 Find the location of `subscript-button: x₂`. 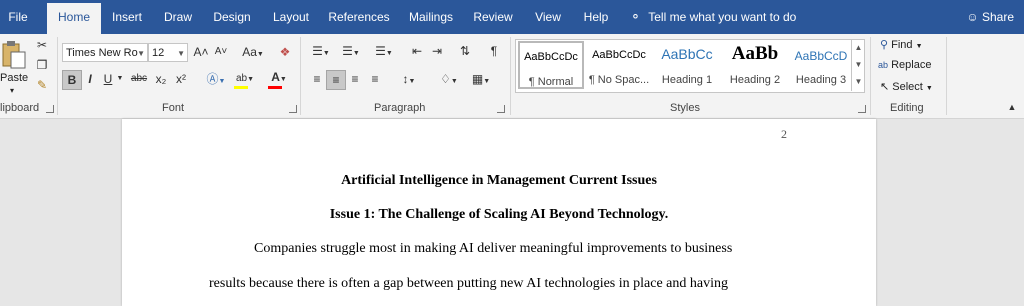

subscript-button: x₂ is located at coordinates (161, 79).